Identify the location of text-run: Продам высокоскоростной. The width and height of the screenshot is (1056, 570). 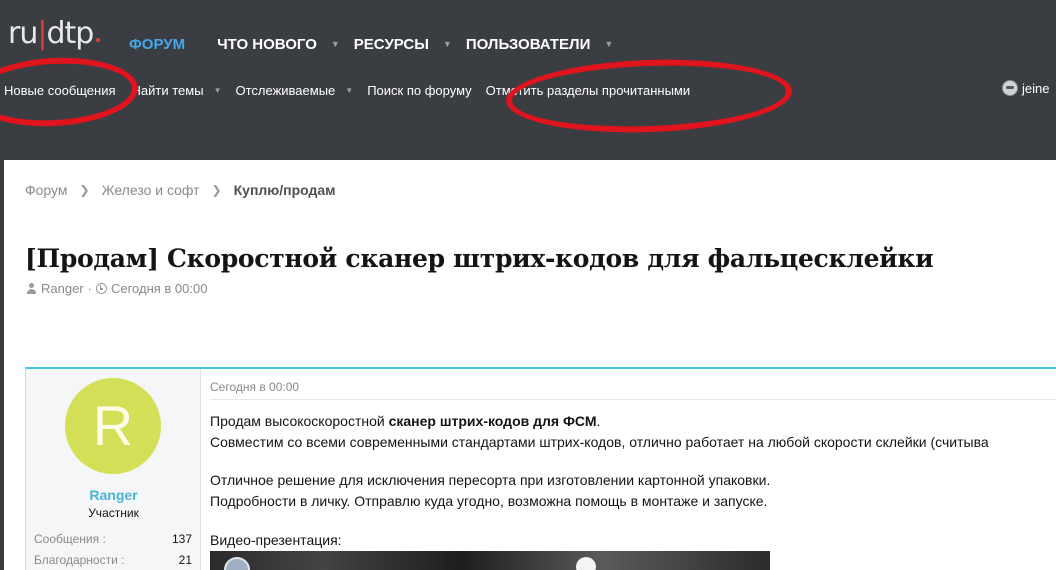
(299, 421).